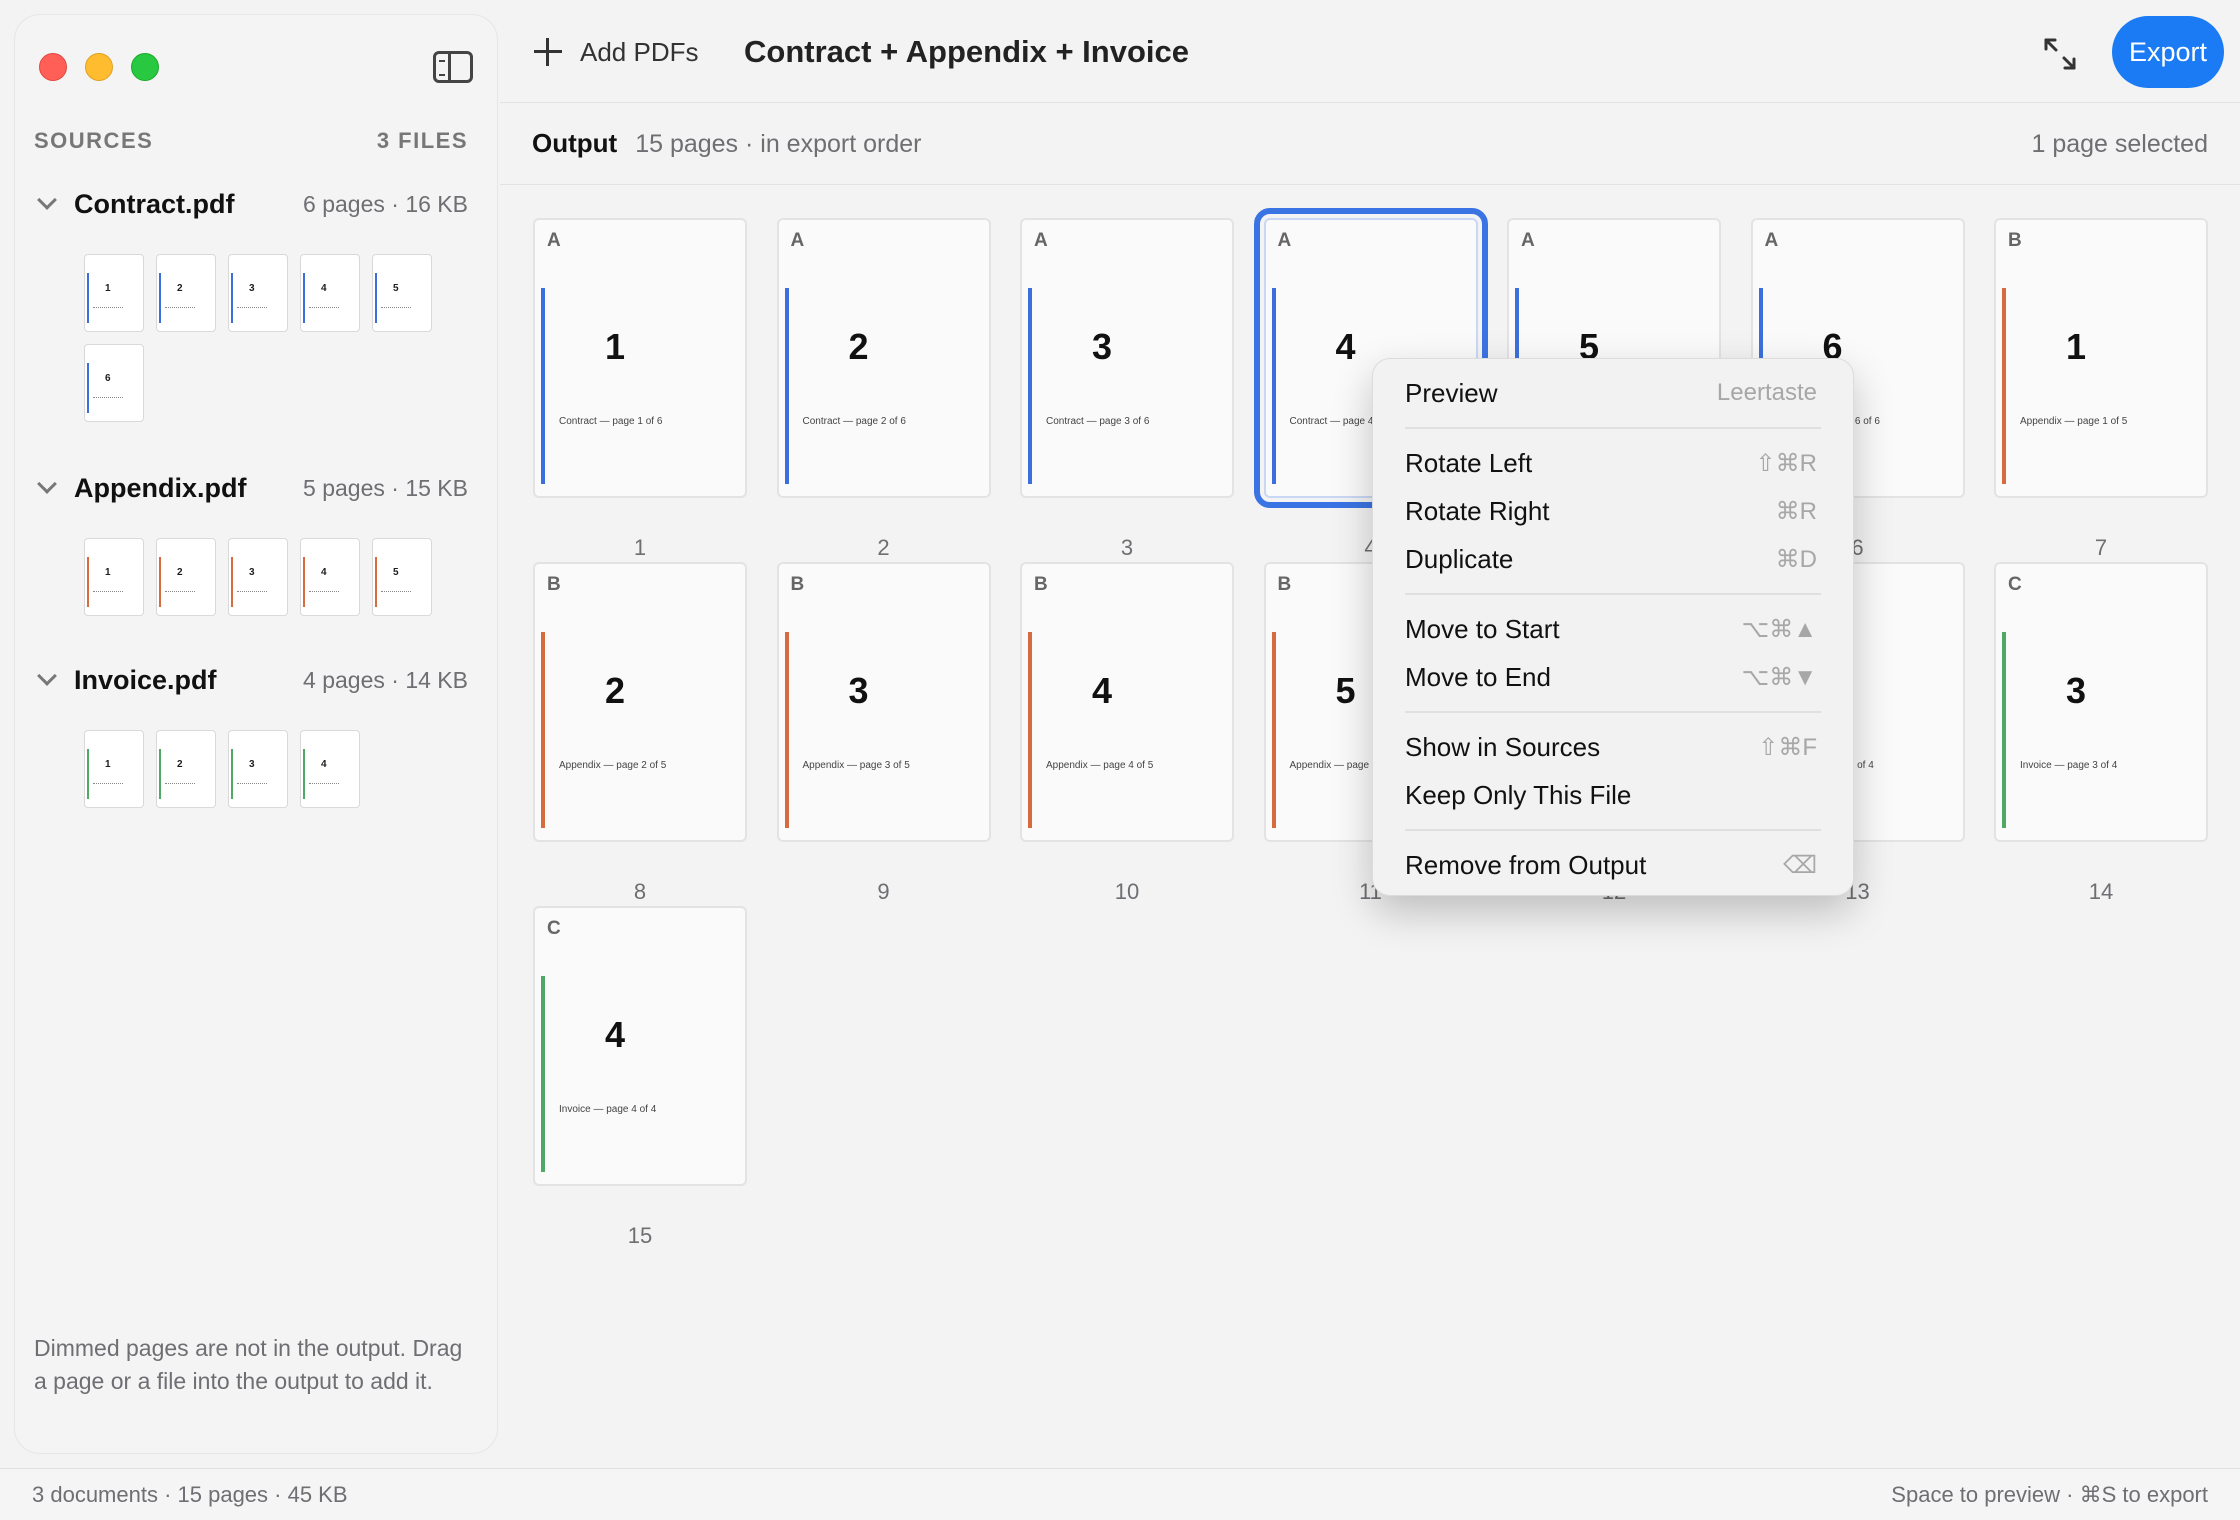 The image size is (2240, 1520). I want to click on page-number: 3, so click(1102, 346).